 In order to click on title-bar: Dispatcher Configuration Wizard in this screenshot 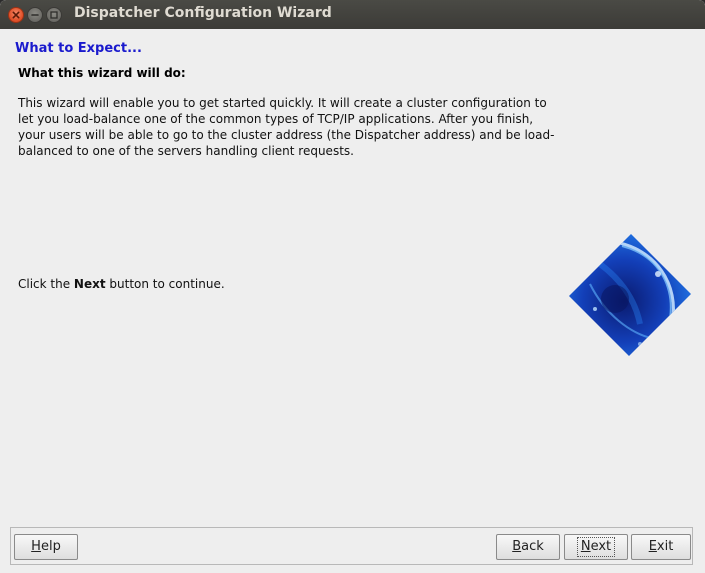, I will do `click(352, 14)`.